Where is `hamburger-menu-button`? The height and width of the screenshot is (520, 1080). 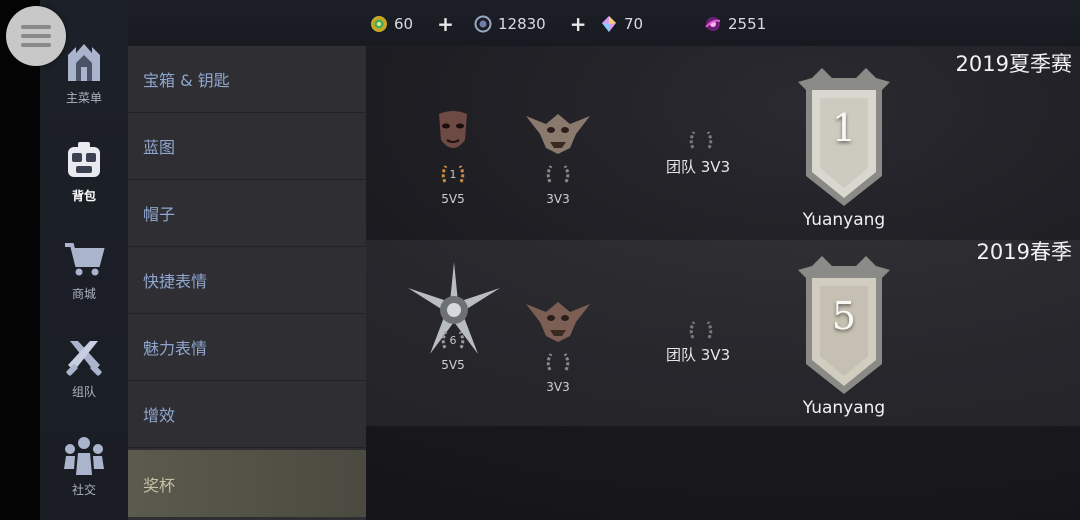 hamburger-menu-button is located at coordinates (36, 36).